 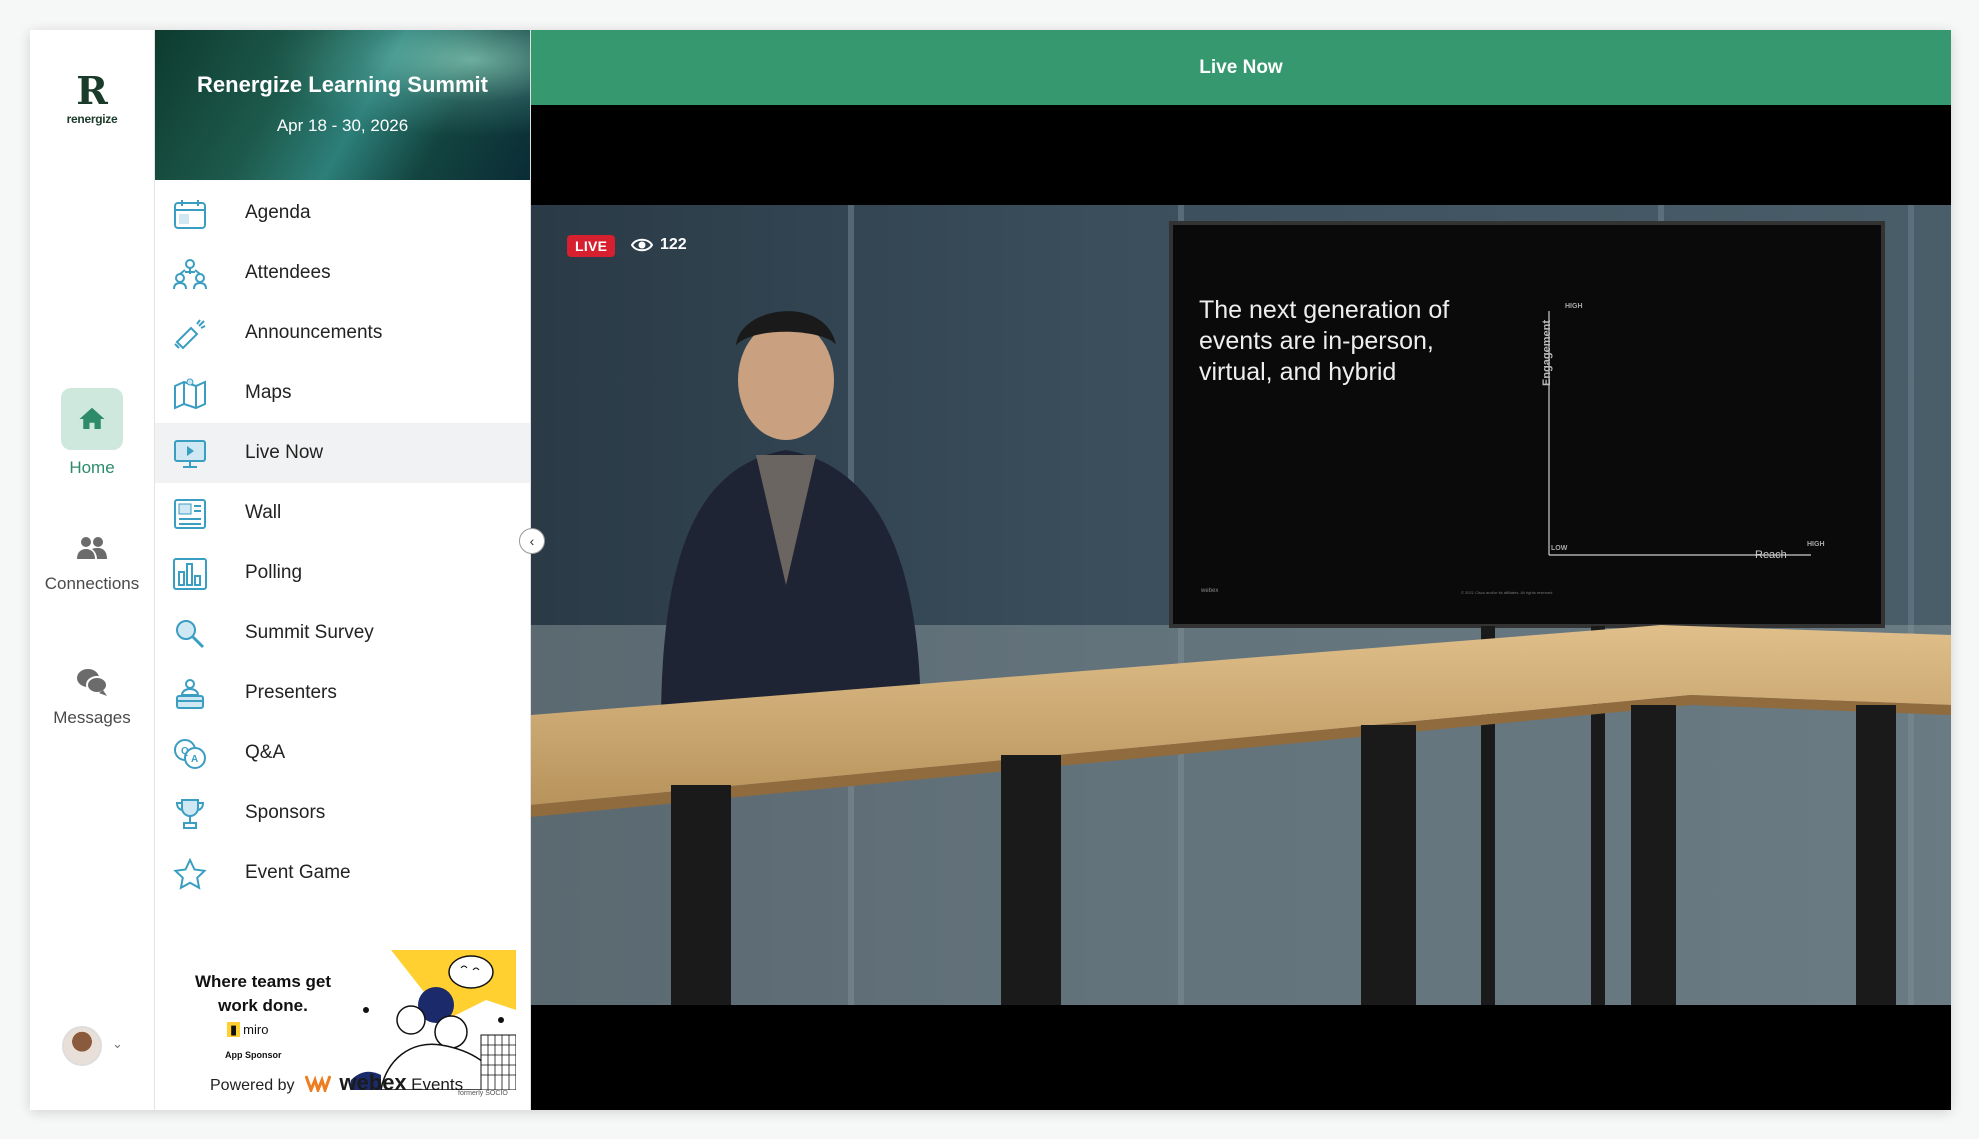 I want to click on viewer-count: 122, so click(x=659, y=245).